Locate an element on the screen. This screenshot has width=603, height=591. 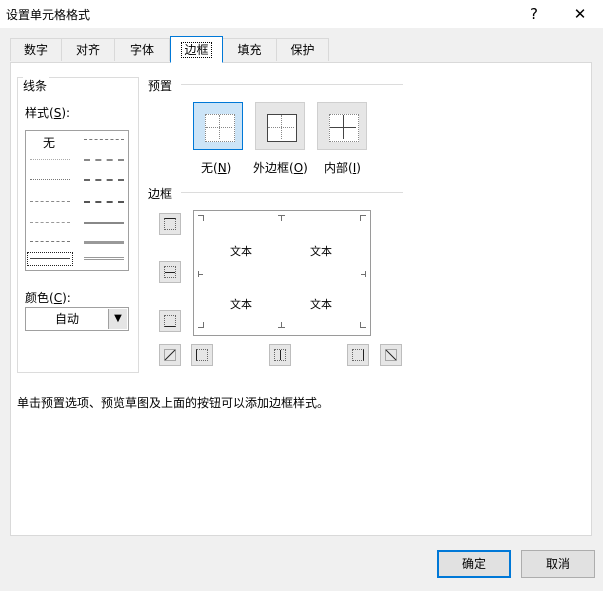
chevron-down-icon: ▼ is located at coordinates (117, 319).